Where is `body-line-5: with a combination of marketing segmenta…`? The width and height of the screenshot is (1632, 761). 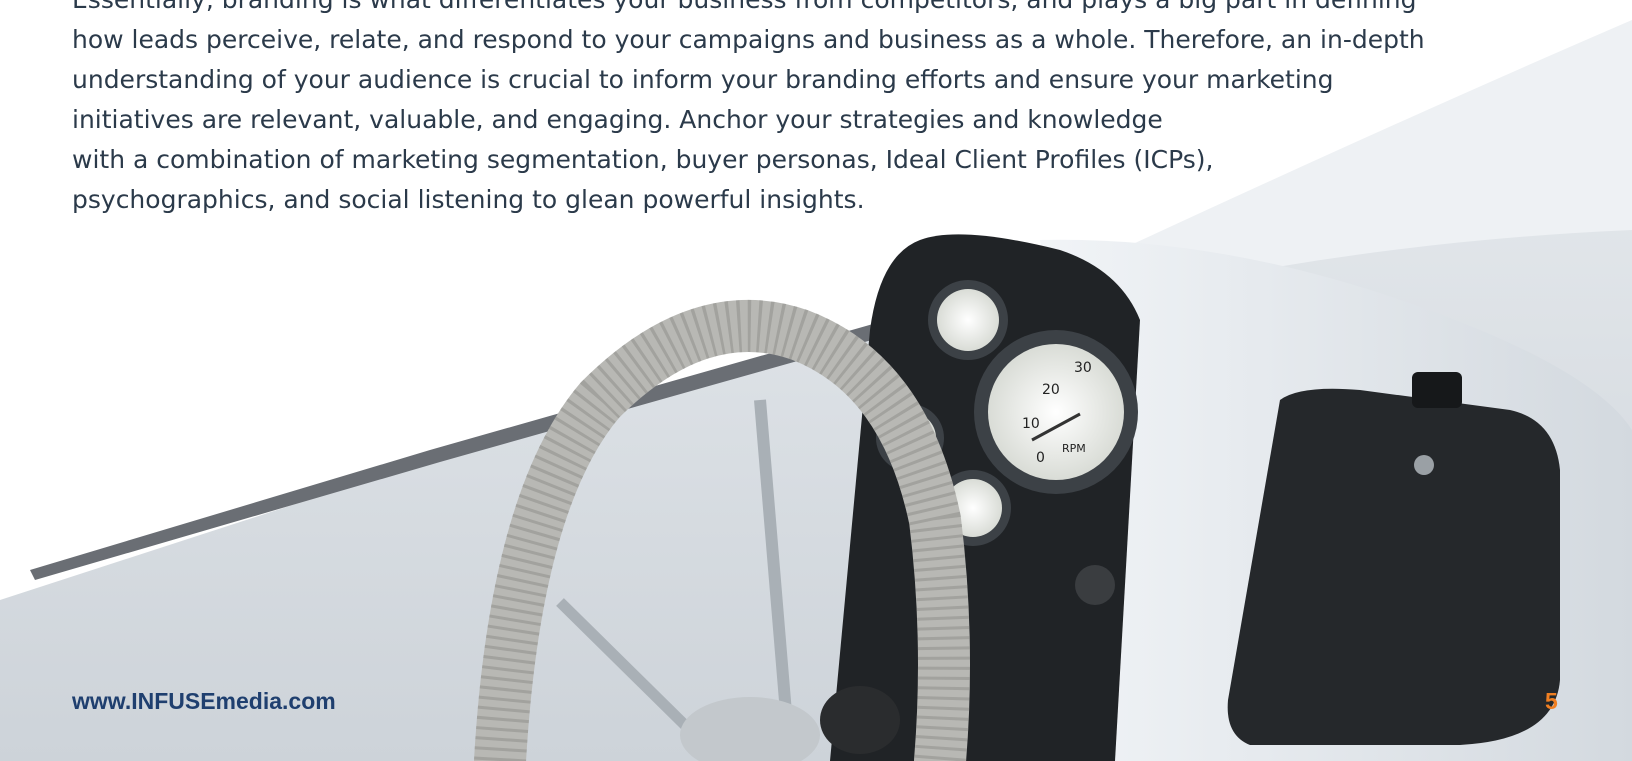 body-line-5: with a combination of marketing segmenta… is located at coordinates (643, 159).